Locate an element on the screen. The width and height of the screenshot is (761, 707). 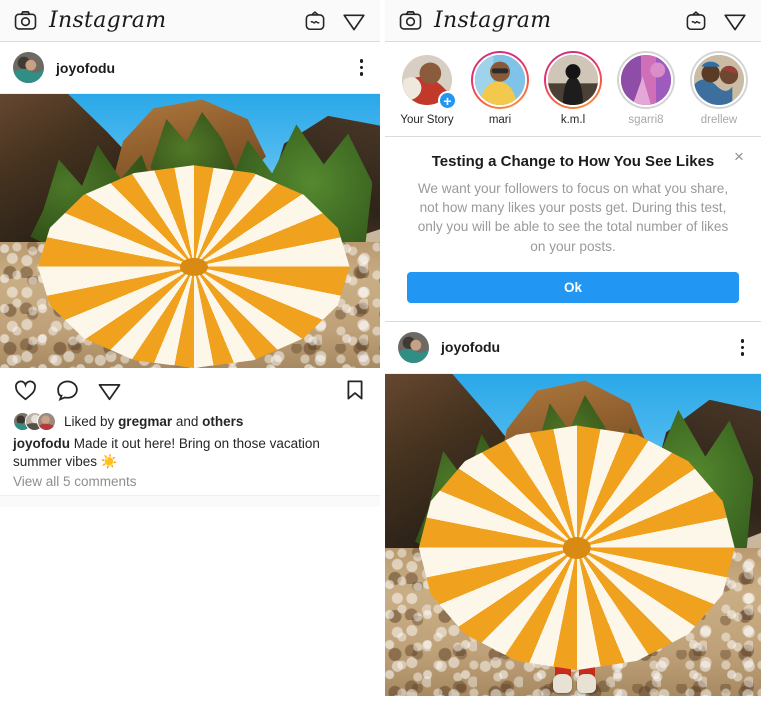
story-item-kml: k.m.l is located at coordinates (573, 89).